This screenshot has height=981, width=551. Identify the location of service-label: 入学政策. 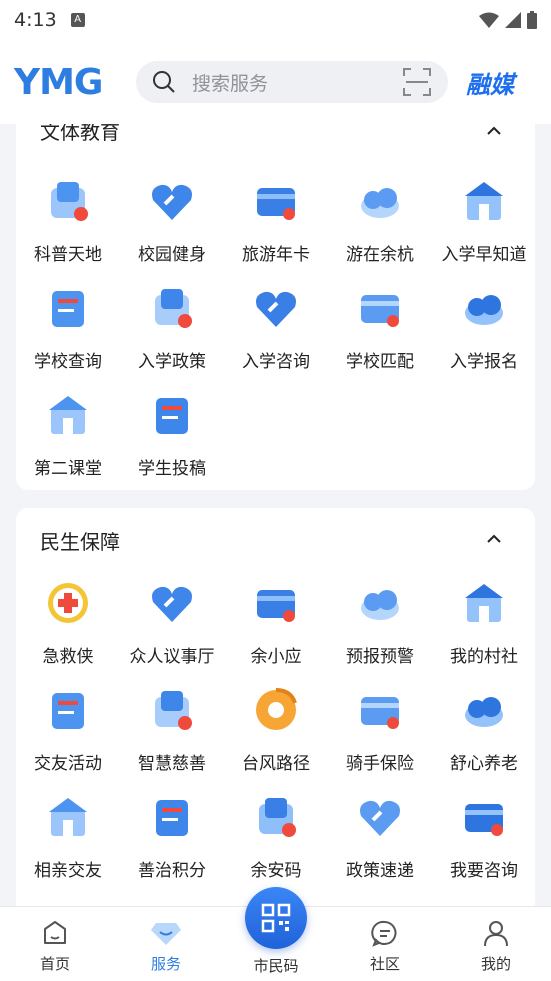
(172, 362).